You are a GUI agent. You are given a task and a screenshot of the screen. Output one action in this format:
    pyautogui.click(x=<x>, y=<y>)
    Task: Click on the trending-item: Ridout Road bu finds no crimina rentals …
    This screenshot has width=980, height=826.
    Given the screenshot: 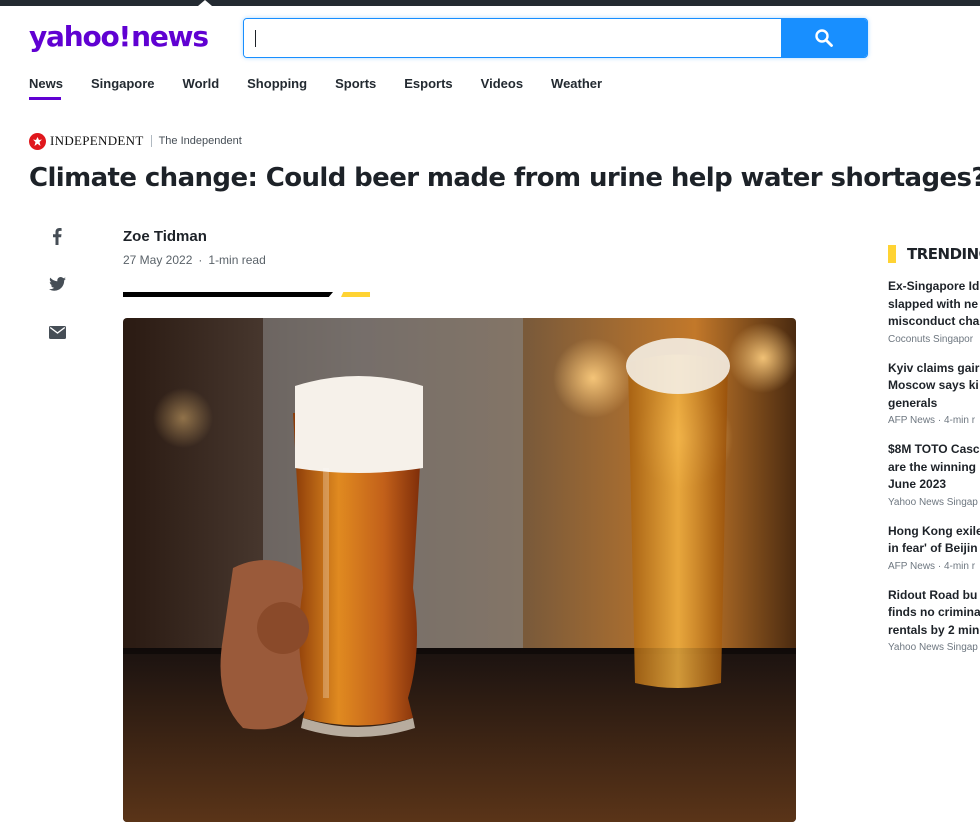 What is the action you would take?
    pyautogui.click(x=934, y=620)
    